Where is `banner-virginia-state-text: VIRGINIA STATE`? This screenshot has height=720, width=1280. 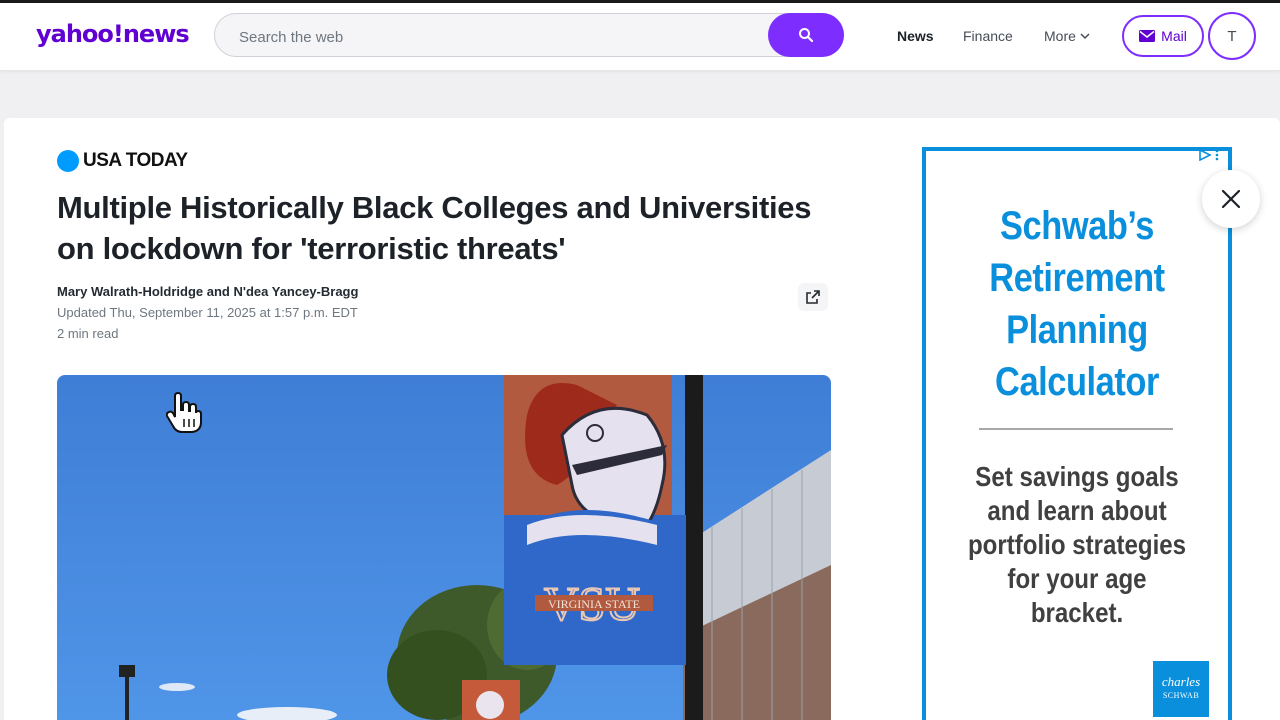 banner-virginia-state-text: VIRGINIA STATE is located at coordinates (594, 604).